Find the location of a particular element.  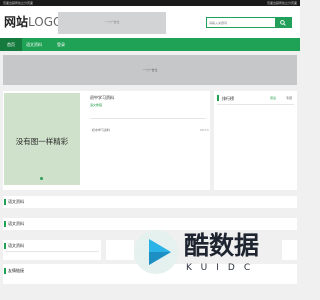

ranking-tab-topic: 专题 is located at coordinates (289, 98).